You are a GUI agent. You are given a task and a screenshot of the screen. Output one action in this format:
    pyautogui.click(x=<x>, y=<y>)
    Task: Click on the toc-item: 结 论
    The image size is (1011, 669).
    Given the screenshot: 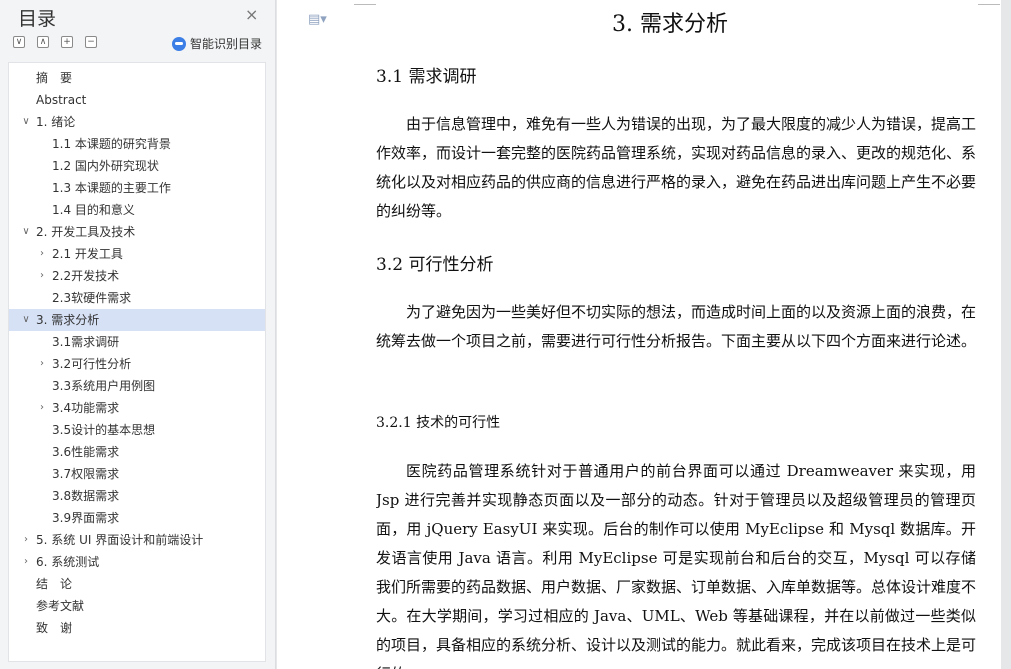 What is the action you would take?
    pyautogui.click(x=137, y=584)
    